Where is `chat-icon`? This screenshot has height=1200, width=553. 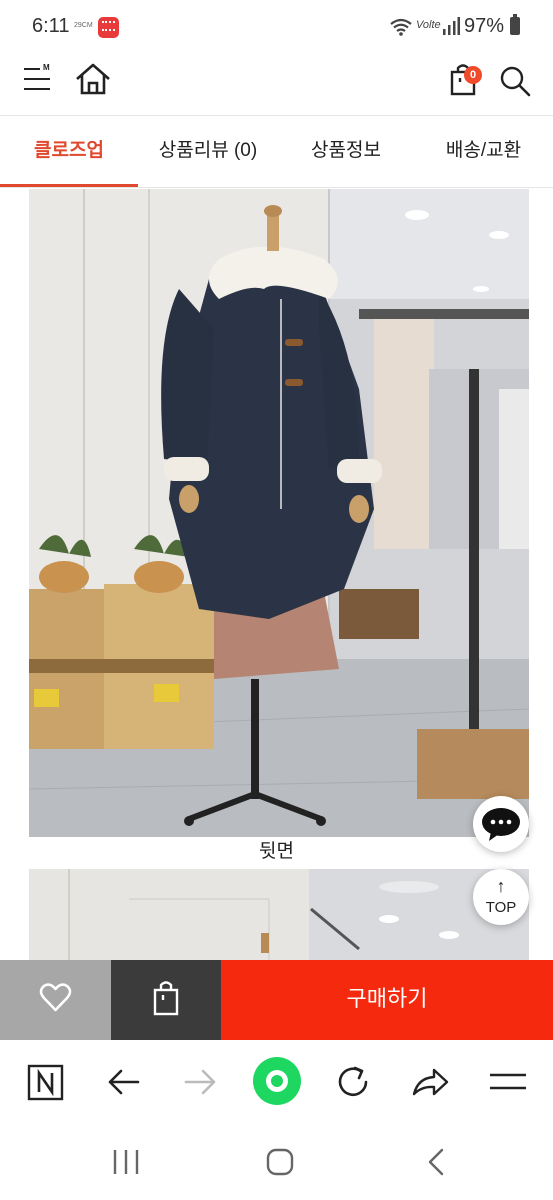
chat-icon is located at coordinates (501, 824).